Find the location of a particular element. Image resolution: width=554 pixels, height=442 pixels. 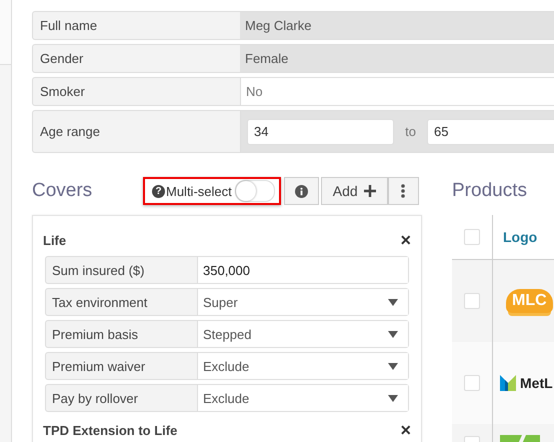

field-value: Meg Clarke is located at coordinates (397, 25).